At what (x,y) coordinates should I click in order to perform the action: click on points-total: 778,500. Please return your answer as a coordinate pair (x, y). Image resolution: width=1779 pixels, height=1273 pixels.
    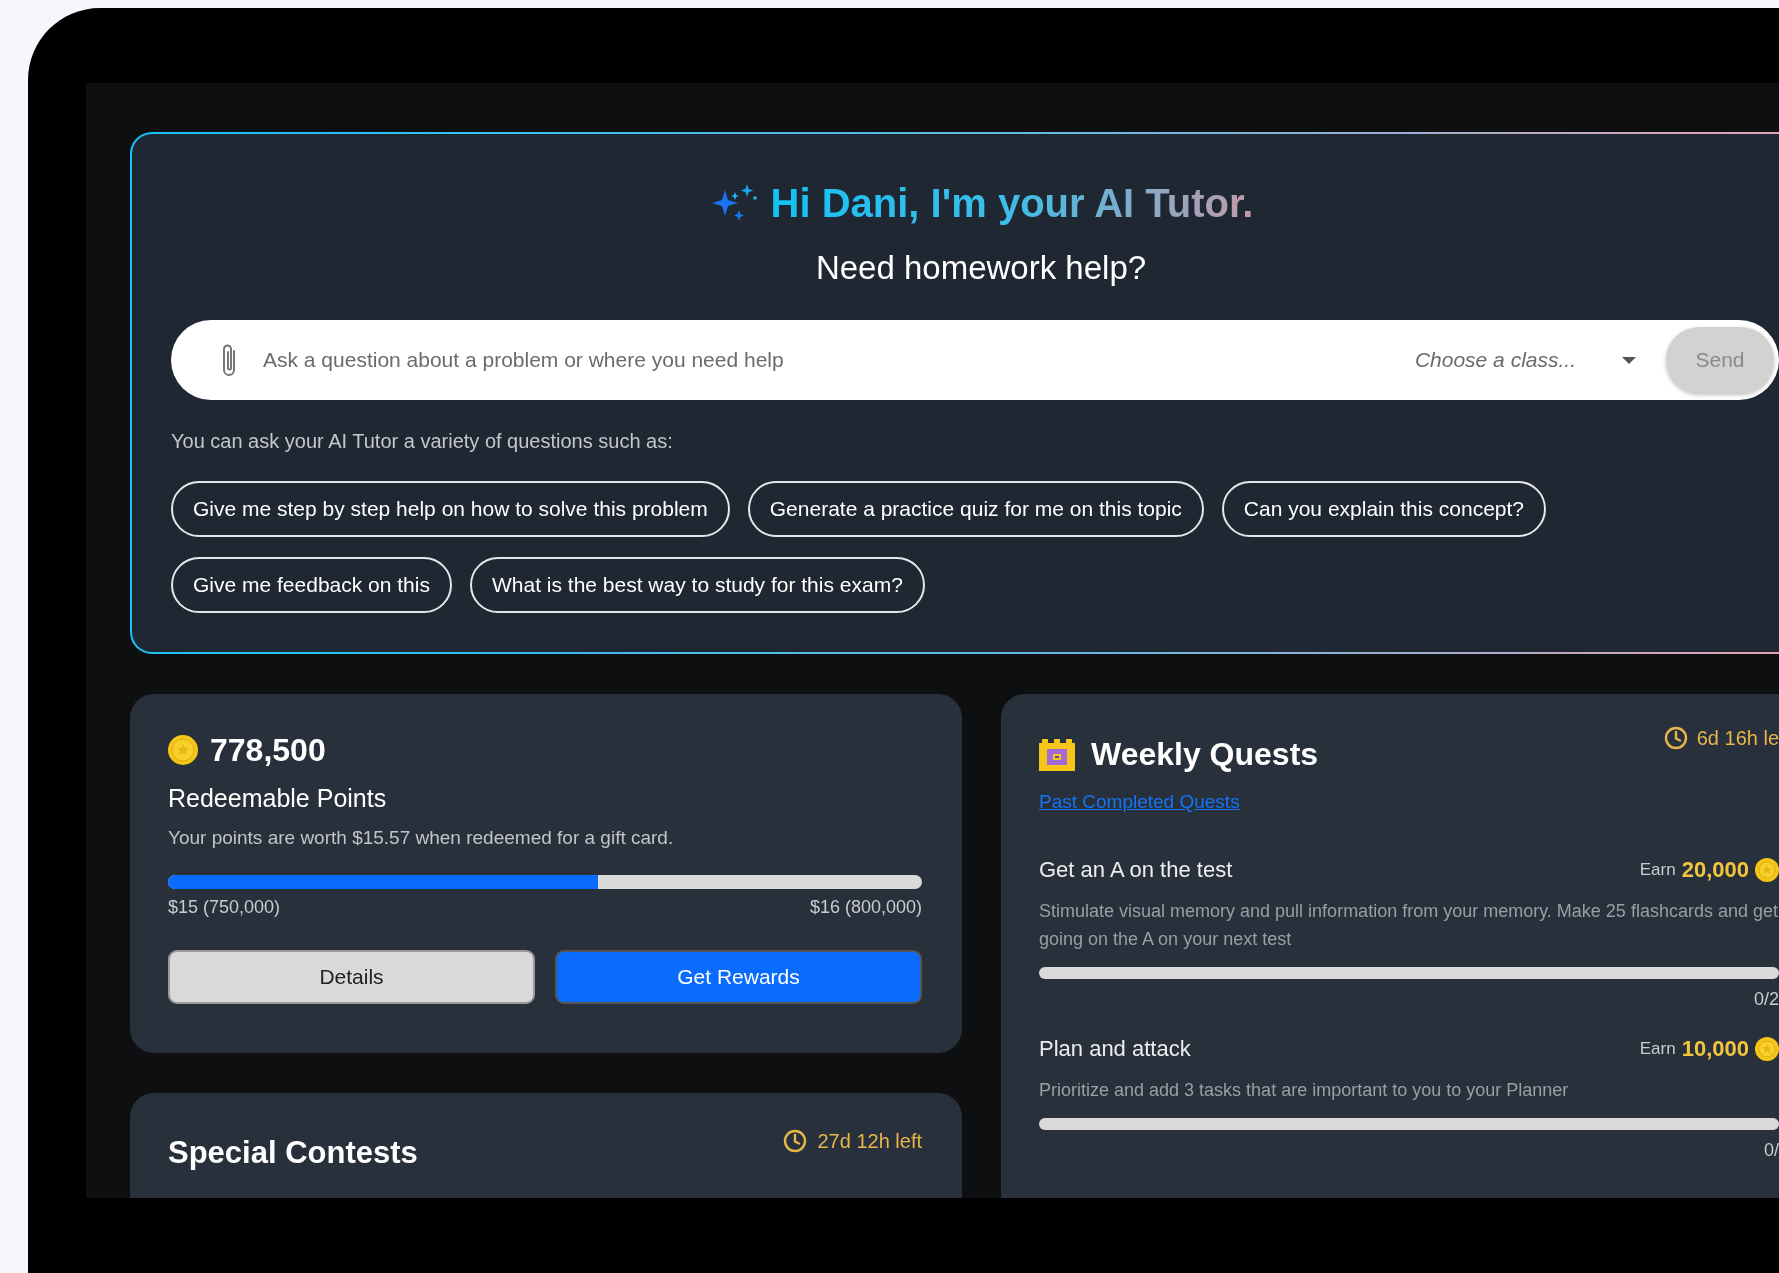
    Looking at the image, I should click on (268, 750).